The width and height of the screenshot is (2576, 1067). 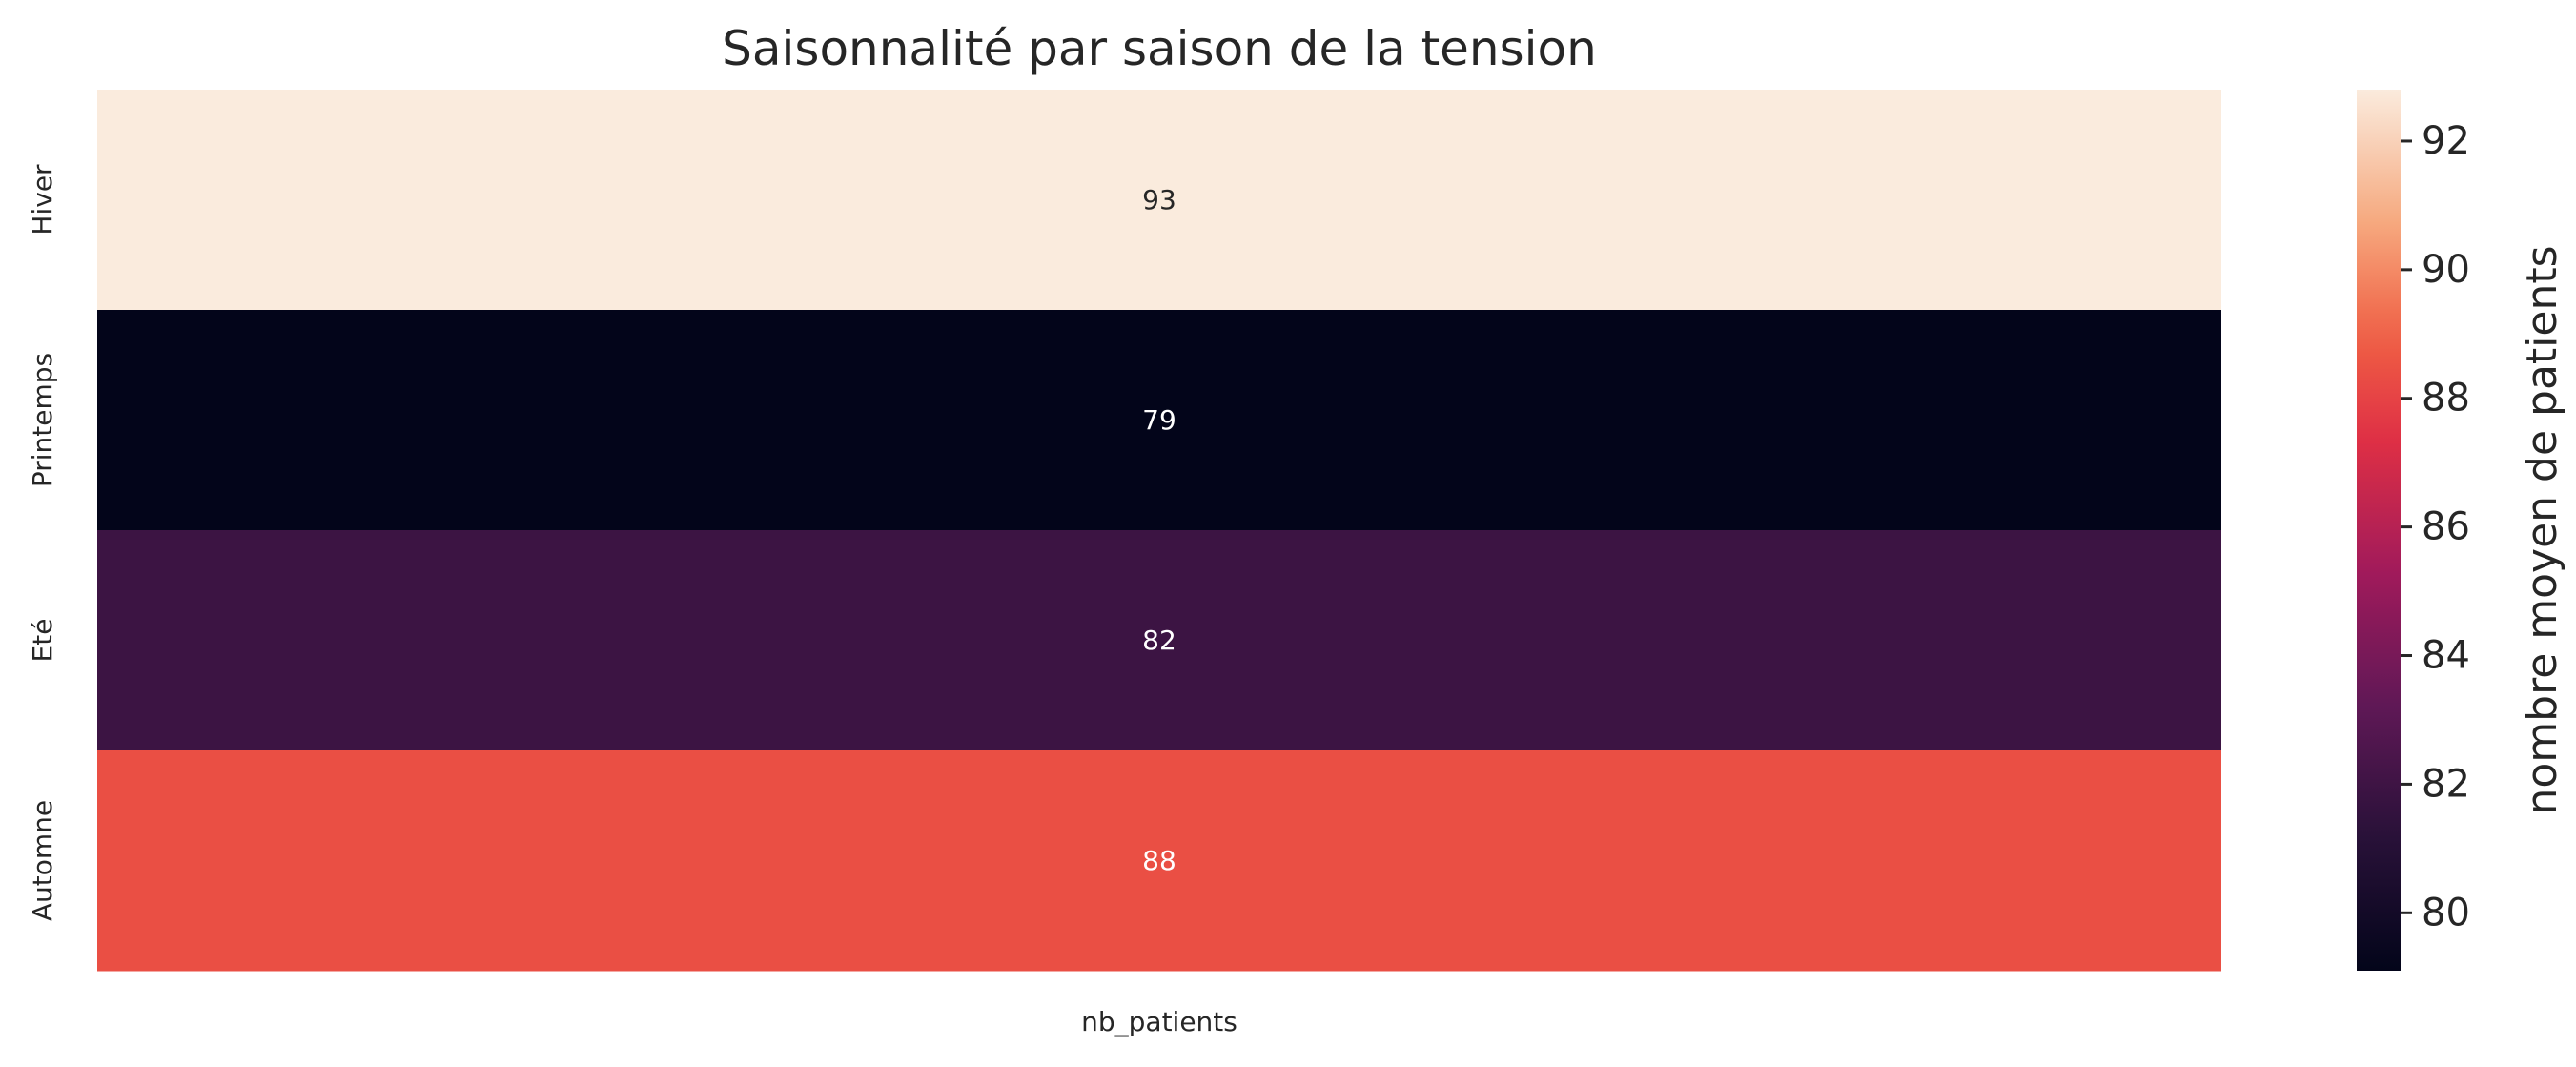 I want to click on row-labels: Hiver Printemps Eté Automne, so click(x=42, y=543).